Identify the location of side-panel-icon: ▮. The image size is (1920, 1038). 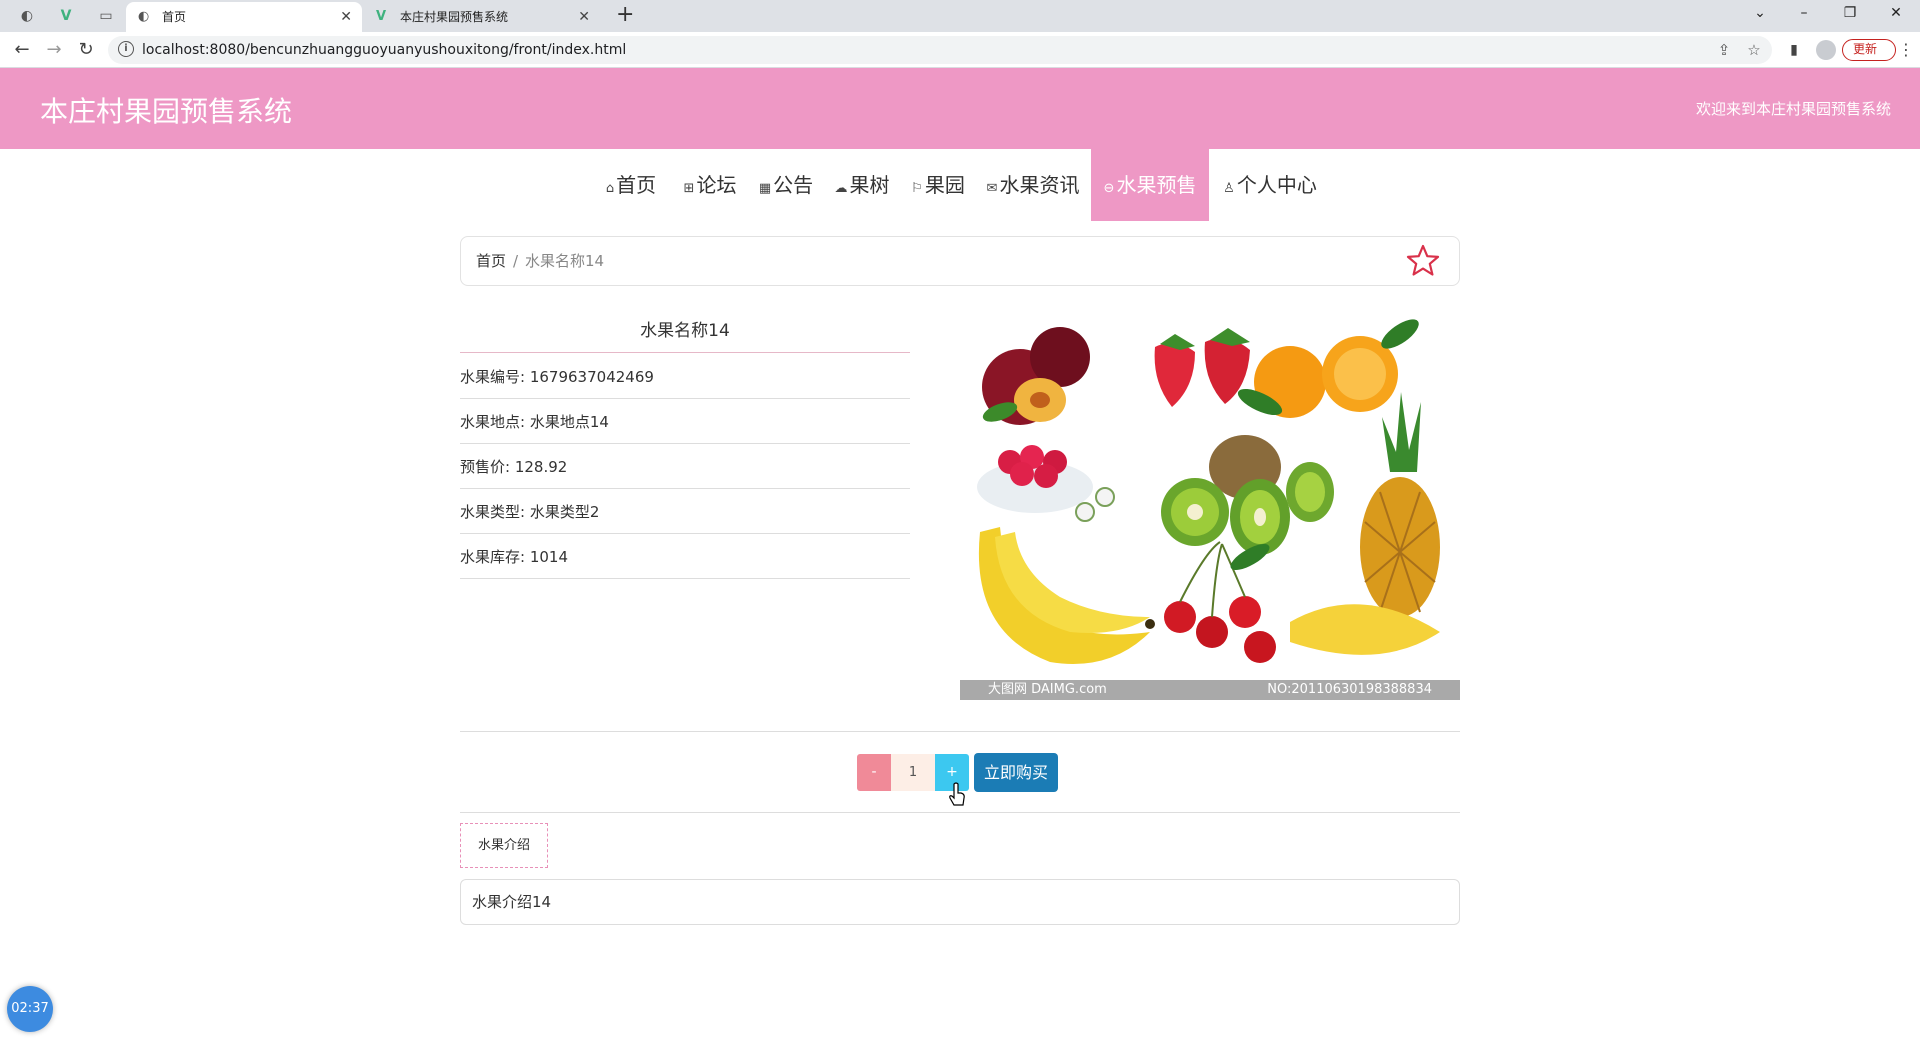
(1794, 51).